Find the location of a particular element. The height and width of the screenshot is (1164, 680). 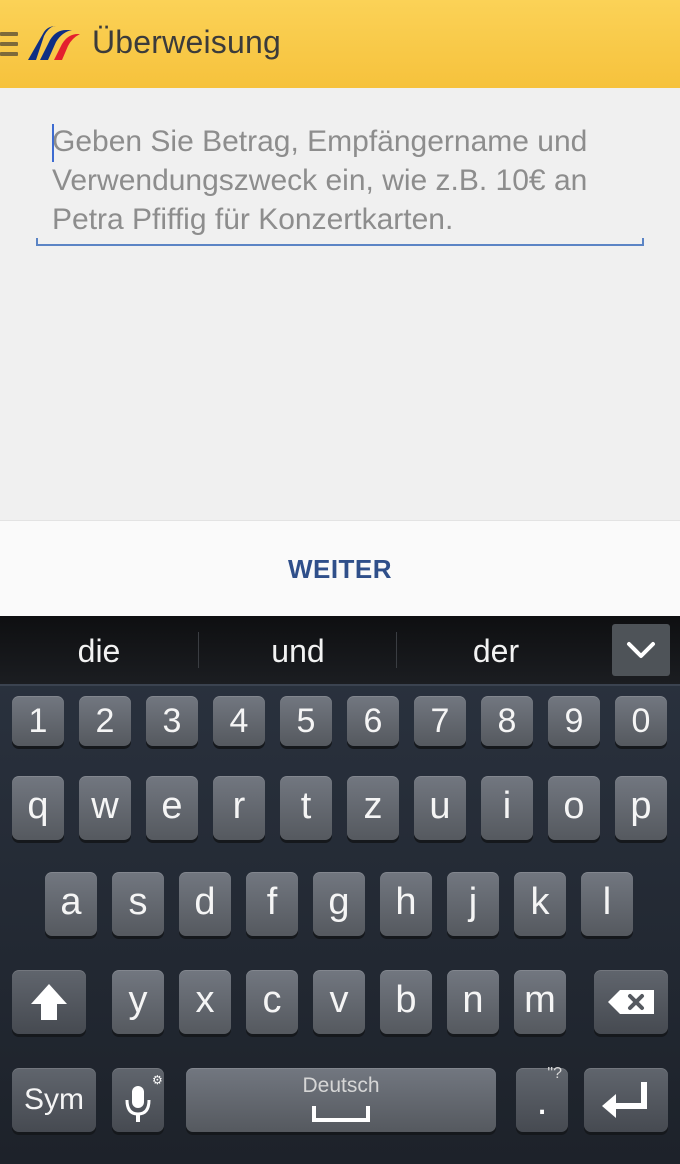

voice-input-key: ⚙ is located at coordinates (138, 1100).